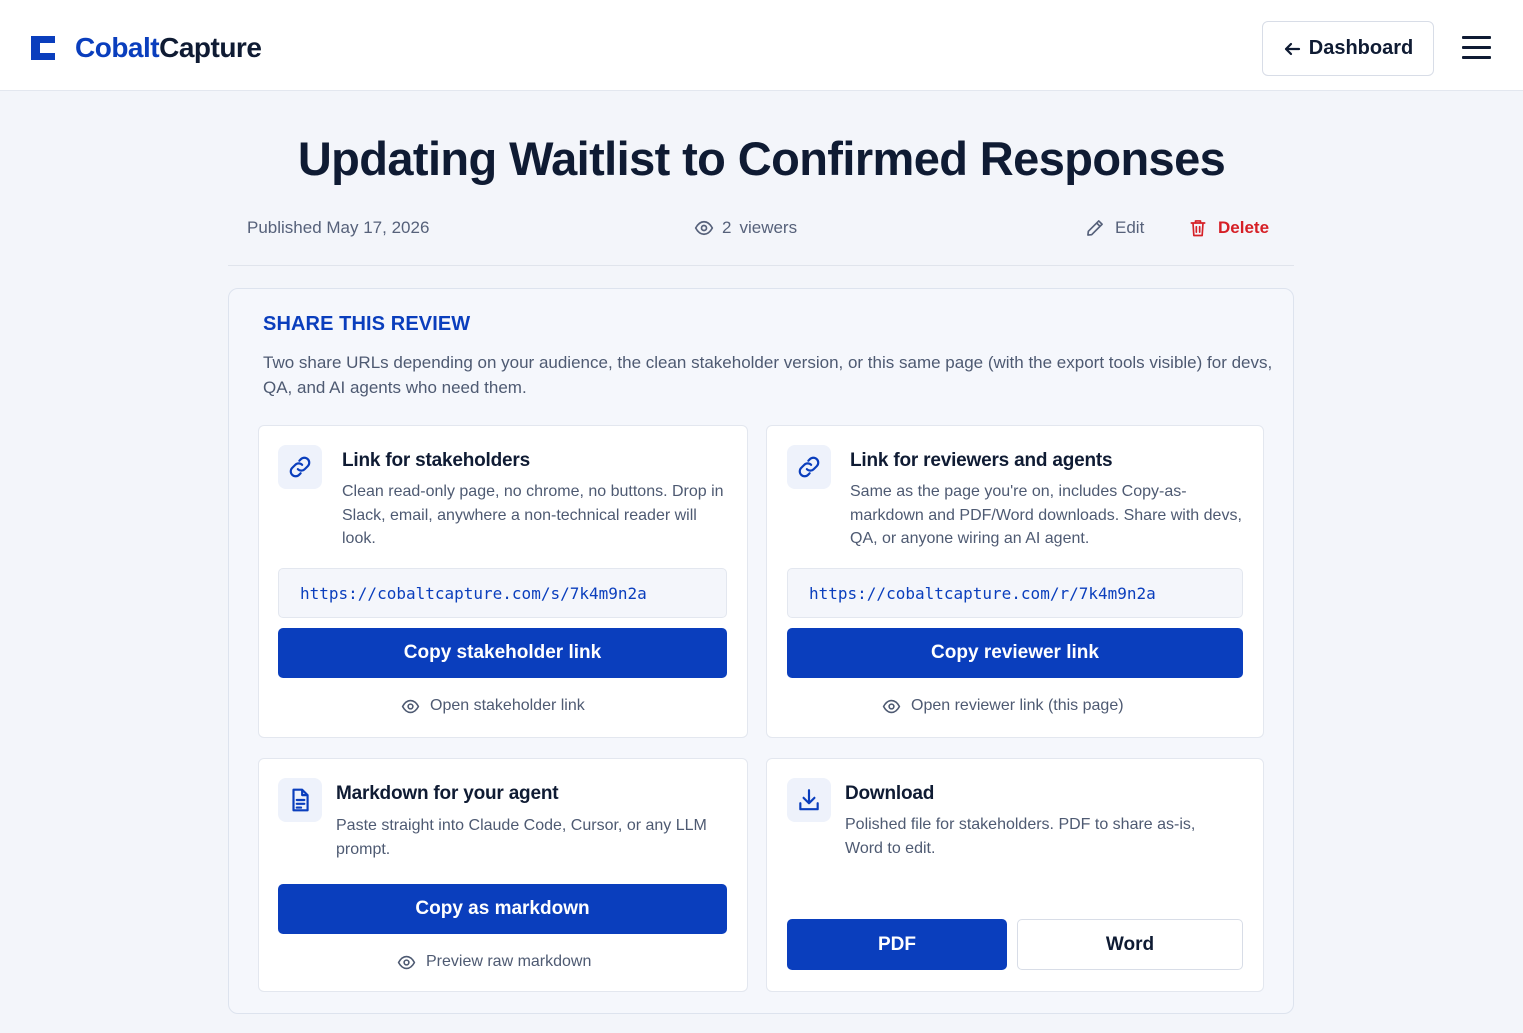 Image resolution: width=1523 pixels, height=1033 pixels. Describe the element at coordinates (367, 324) in the screenshot. I see `share-heading: SHARE THIS REVIEW` at that location.